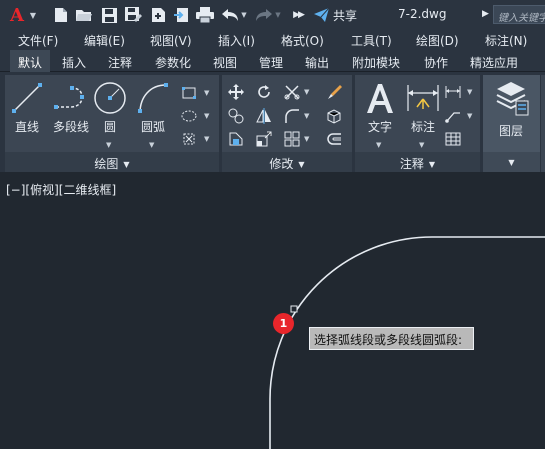  What do you see at coordinates (543, 123) in the screenshot?
I see `next-panel-edge` at bounding box center [543, 123].